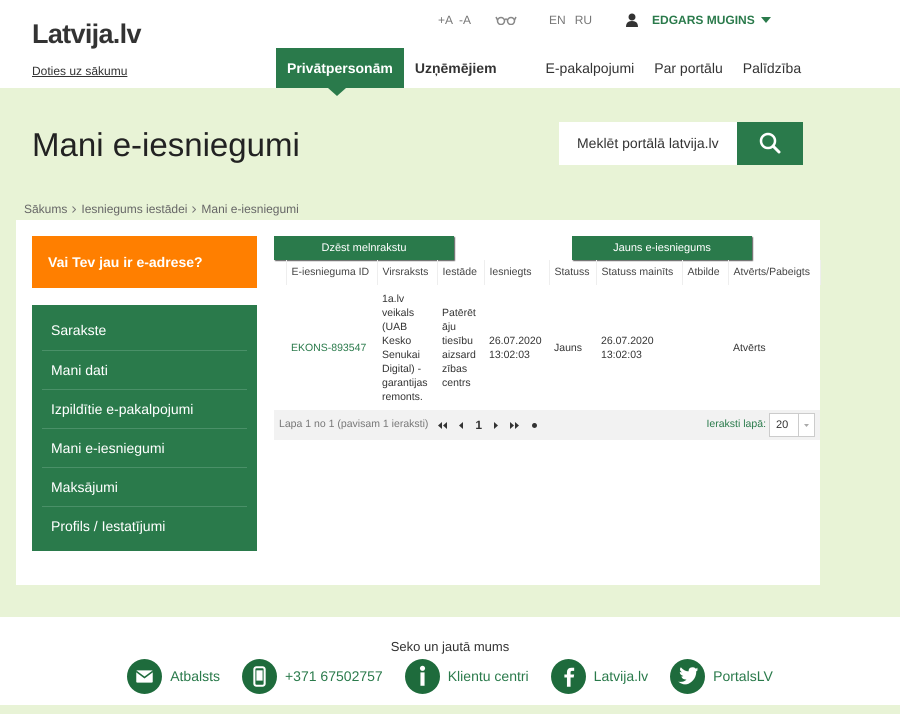 This screenshot has width=900, height=714. Describe the element at coordinates (144, 676) in the screenshot. I see `mail-icon` at that location.